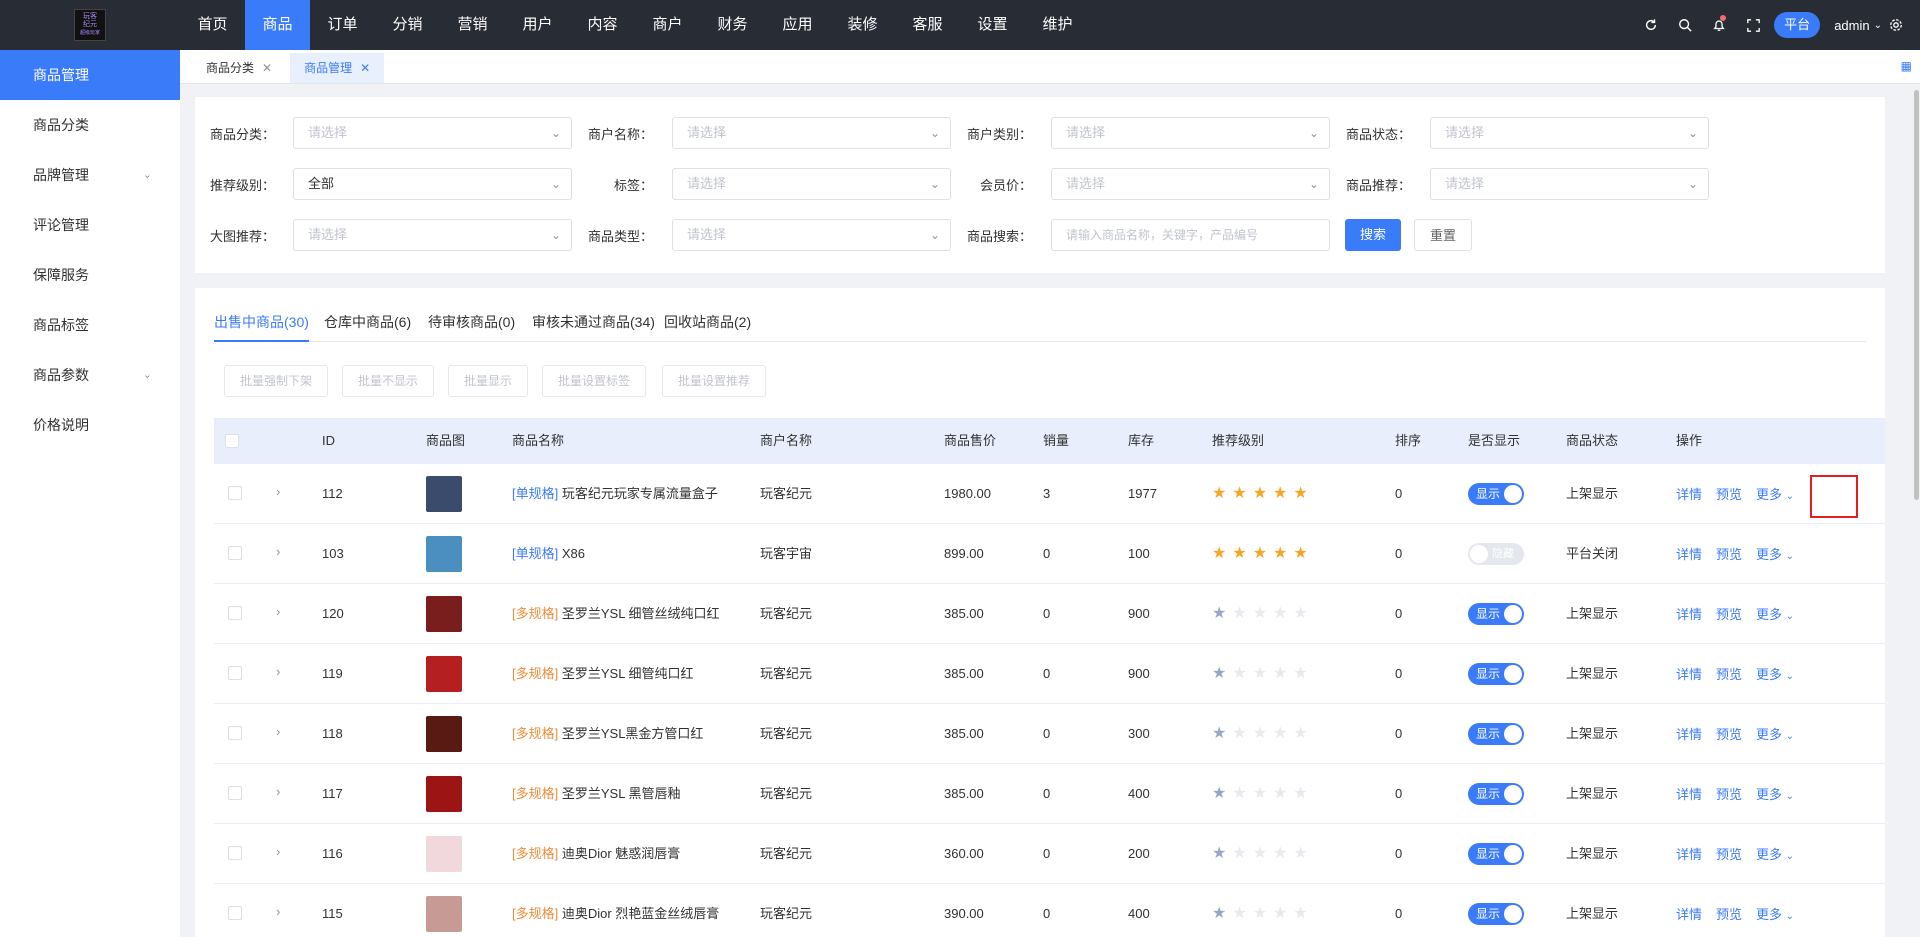  I want to click on search-button: 搜索, so click(1373, 235).